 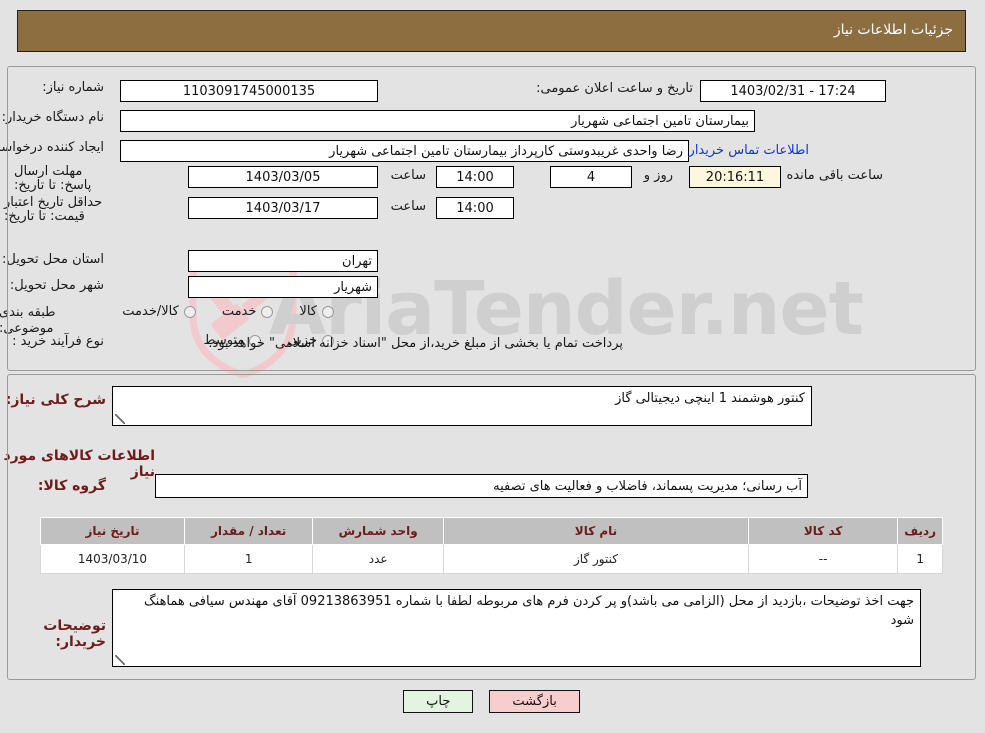 What do you see at coordinates (492, 31) in the screenshot?
I see `page-header-bar: جزئیات اطلاعات نیاز` at bounding box center [492, 31].